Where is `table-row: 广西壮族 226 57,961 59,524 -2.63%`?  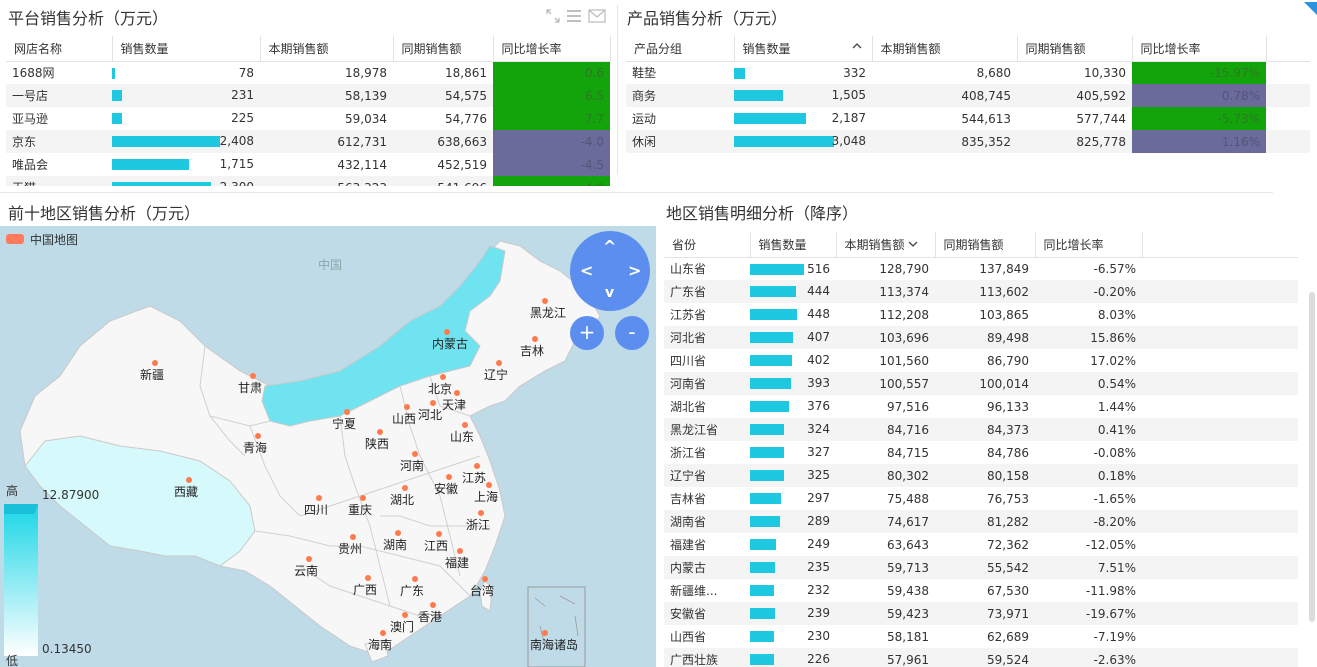
table-row: 广西壮族 226 57,961 59,524 -2.63% is located at coordinates (981, 657).